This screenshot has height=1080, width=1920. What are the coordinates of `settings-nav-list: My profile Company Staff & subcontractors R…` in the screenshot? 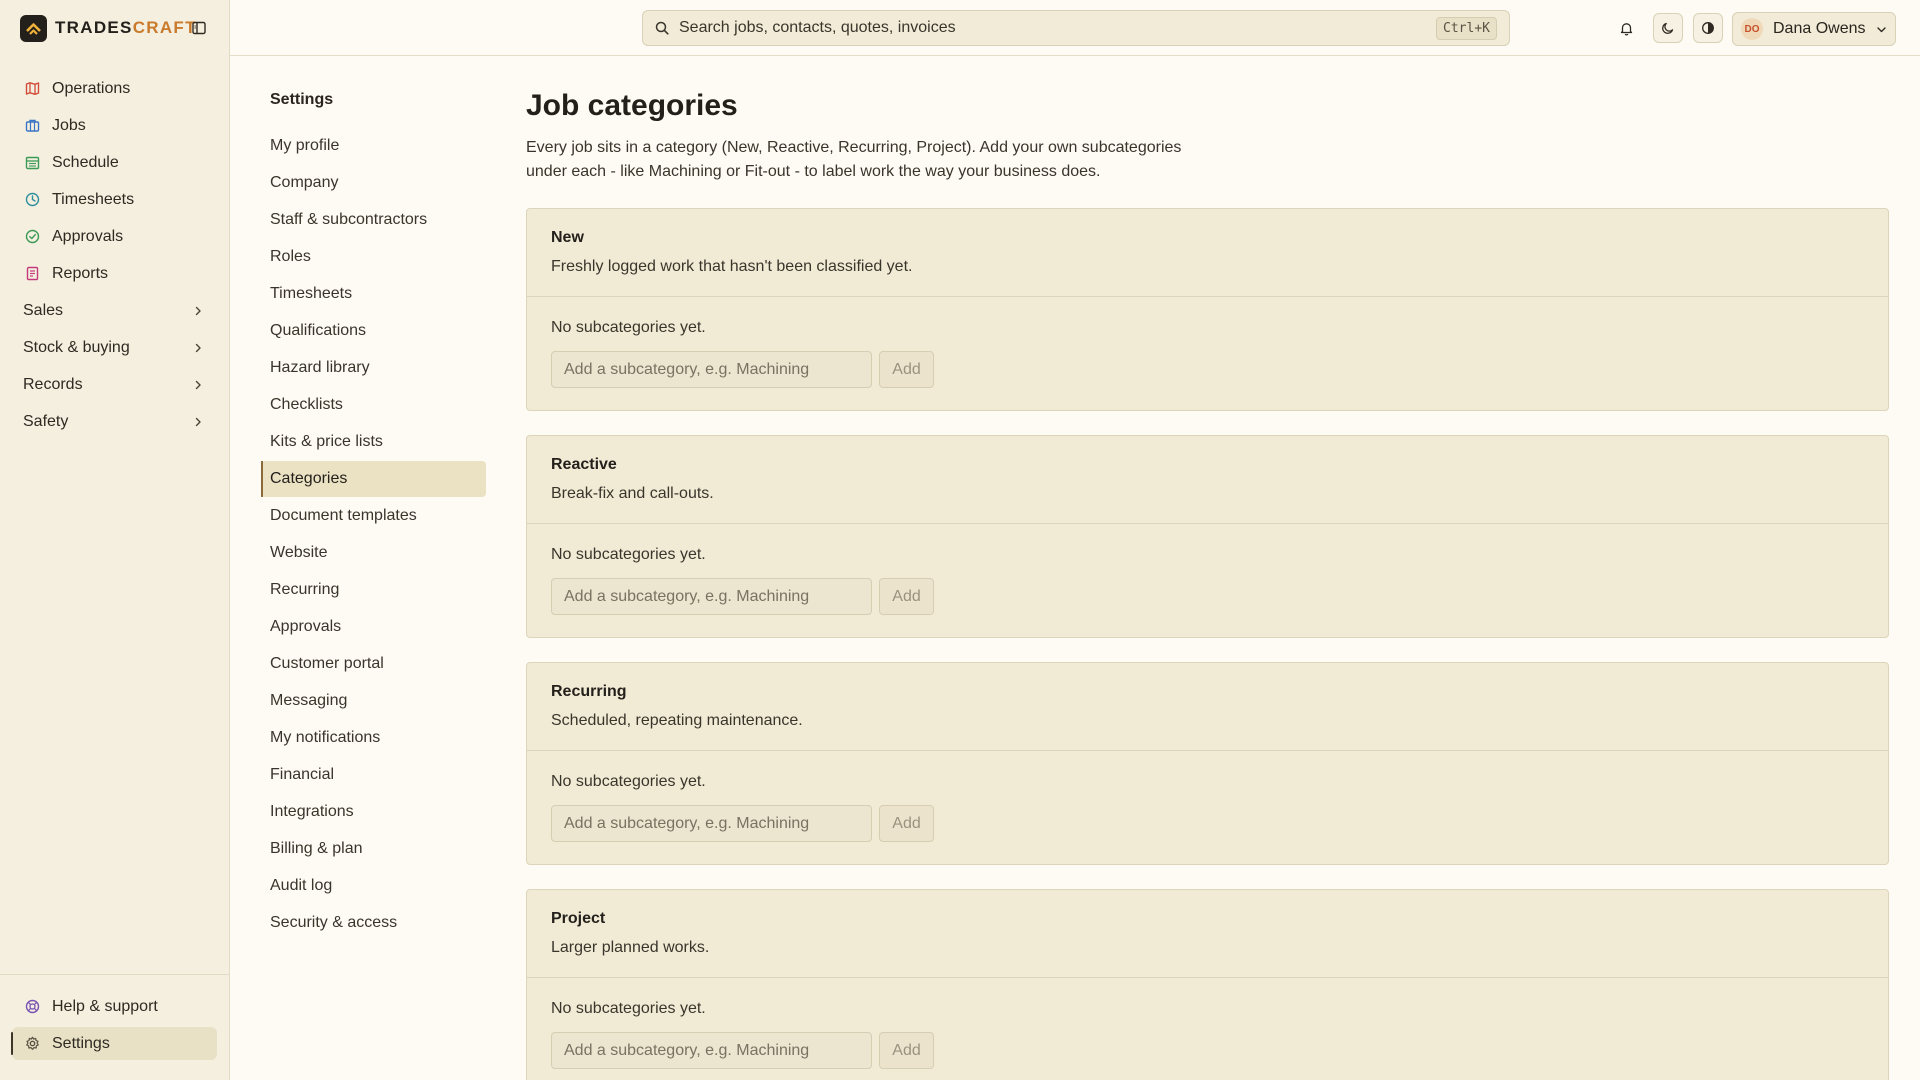 It's located at (373, 534).